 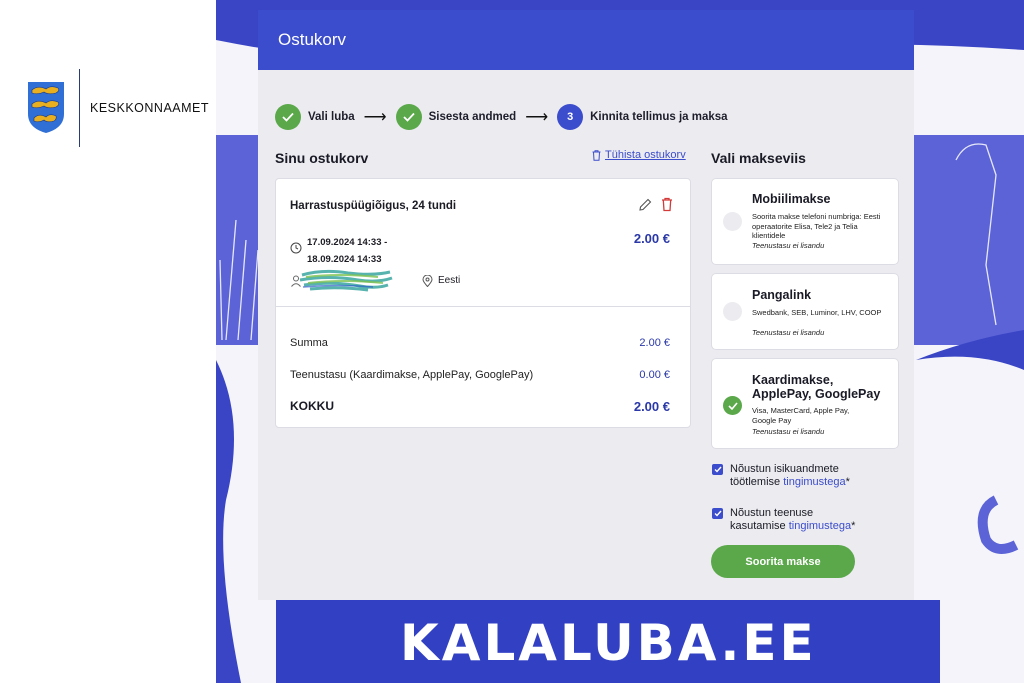 What do you see at coordinates (758, 158) in the screenshot?
I see `payment-title: Vali makseviis` at bounding box center [758, 158].